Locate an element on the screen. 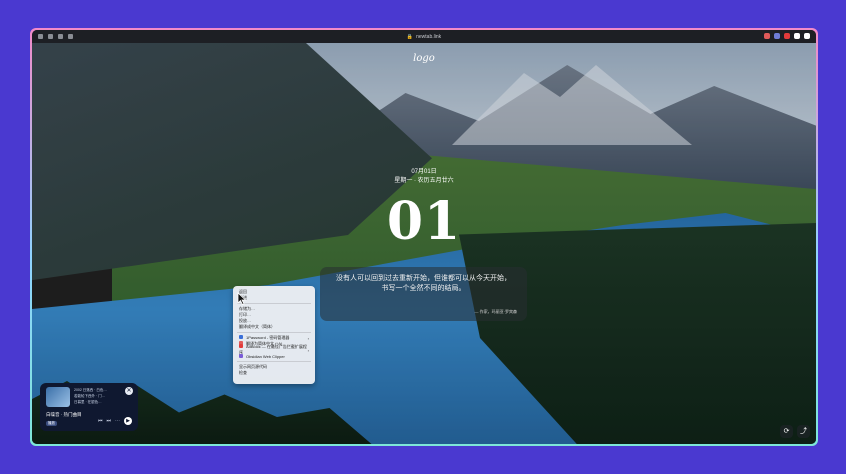 The height and width of the screenshot is (474, 846). titlebar: 🔒 newtab.link is located at coordinates (424, 36).